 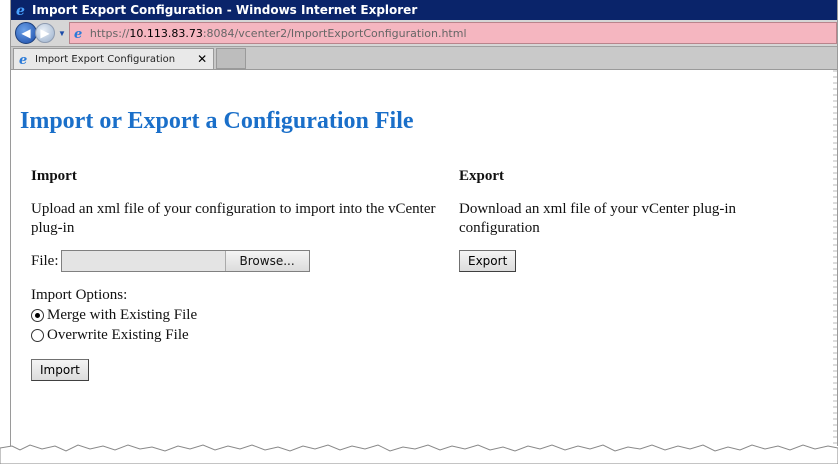 I want to click on url-host: 10.113.83.73, so click(x=166, y=33).